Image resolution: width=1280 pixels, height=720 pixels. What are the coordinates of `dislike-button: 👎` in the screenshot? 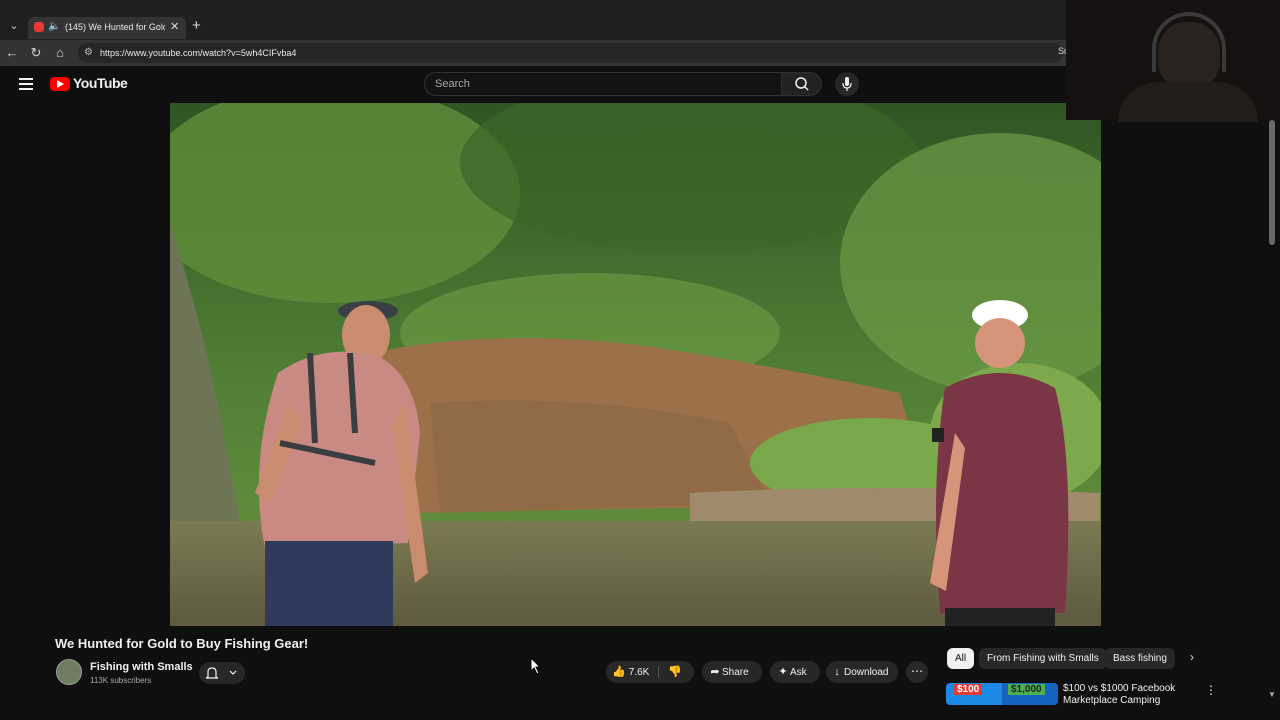 It's located at (675, 672).